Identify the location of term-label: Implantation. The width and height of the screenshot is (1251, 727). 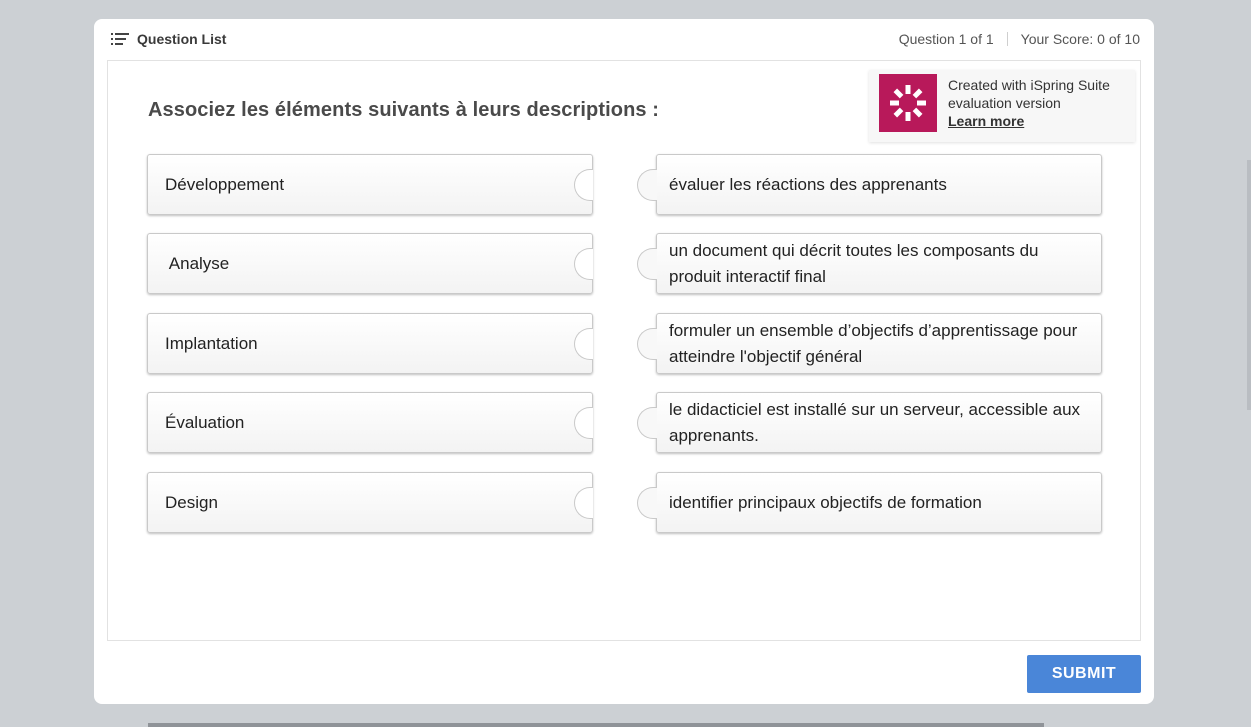
(211, 343).